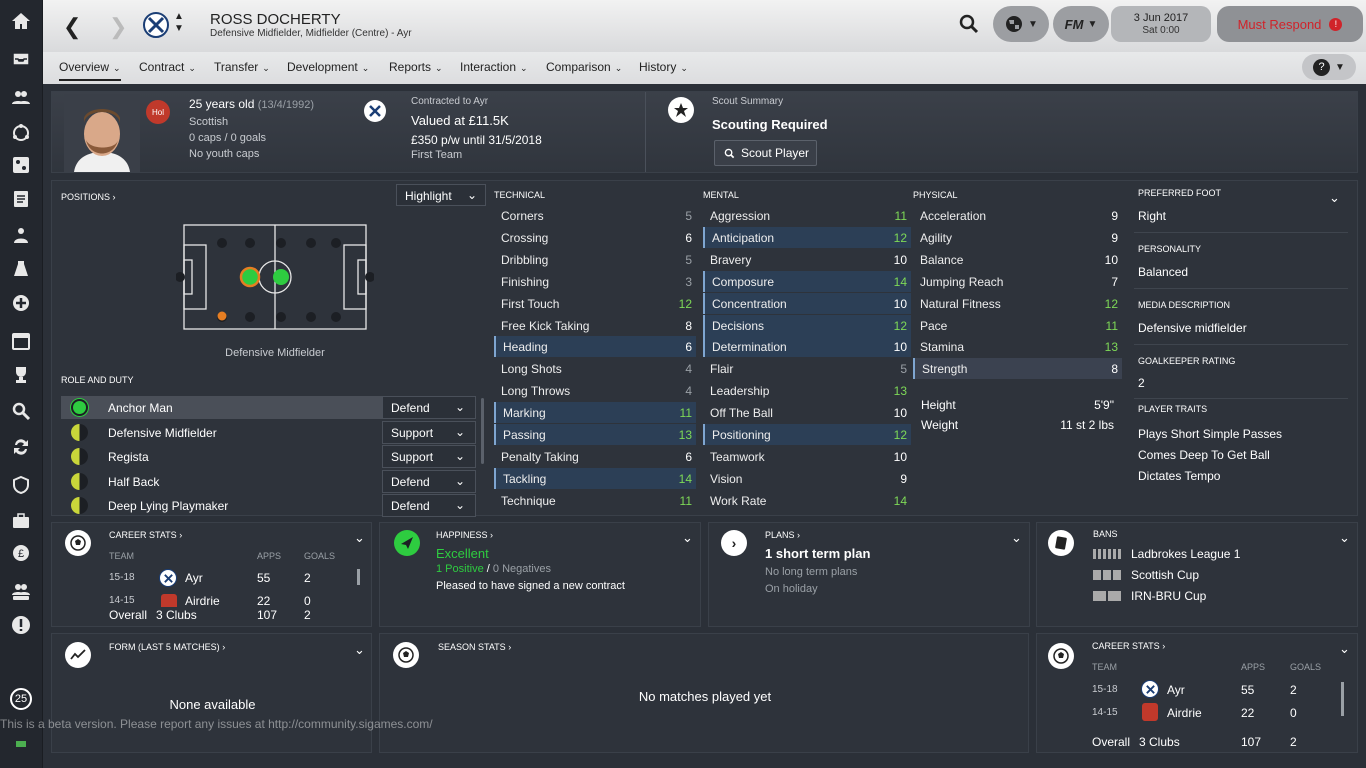  I want to click on fm-menu-button: FM ▼, so click(1081, 24).